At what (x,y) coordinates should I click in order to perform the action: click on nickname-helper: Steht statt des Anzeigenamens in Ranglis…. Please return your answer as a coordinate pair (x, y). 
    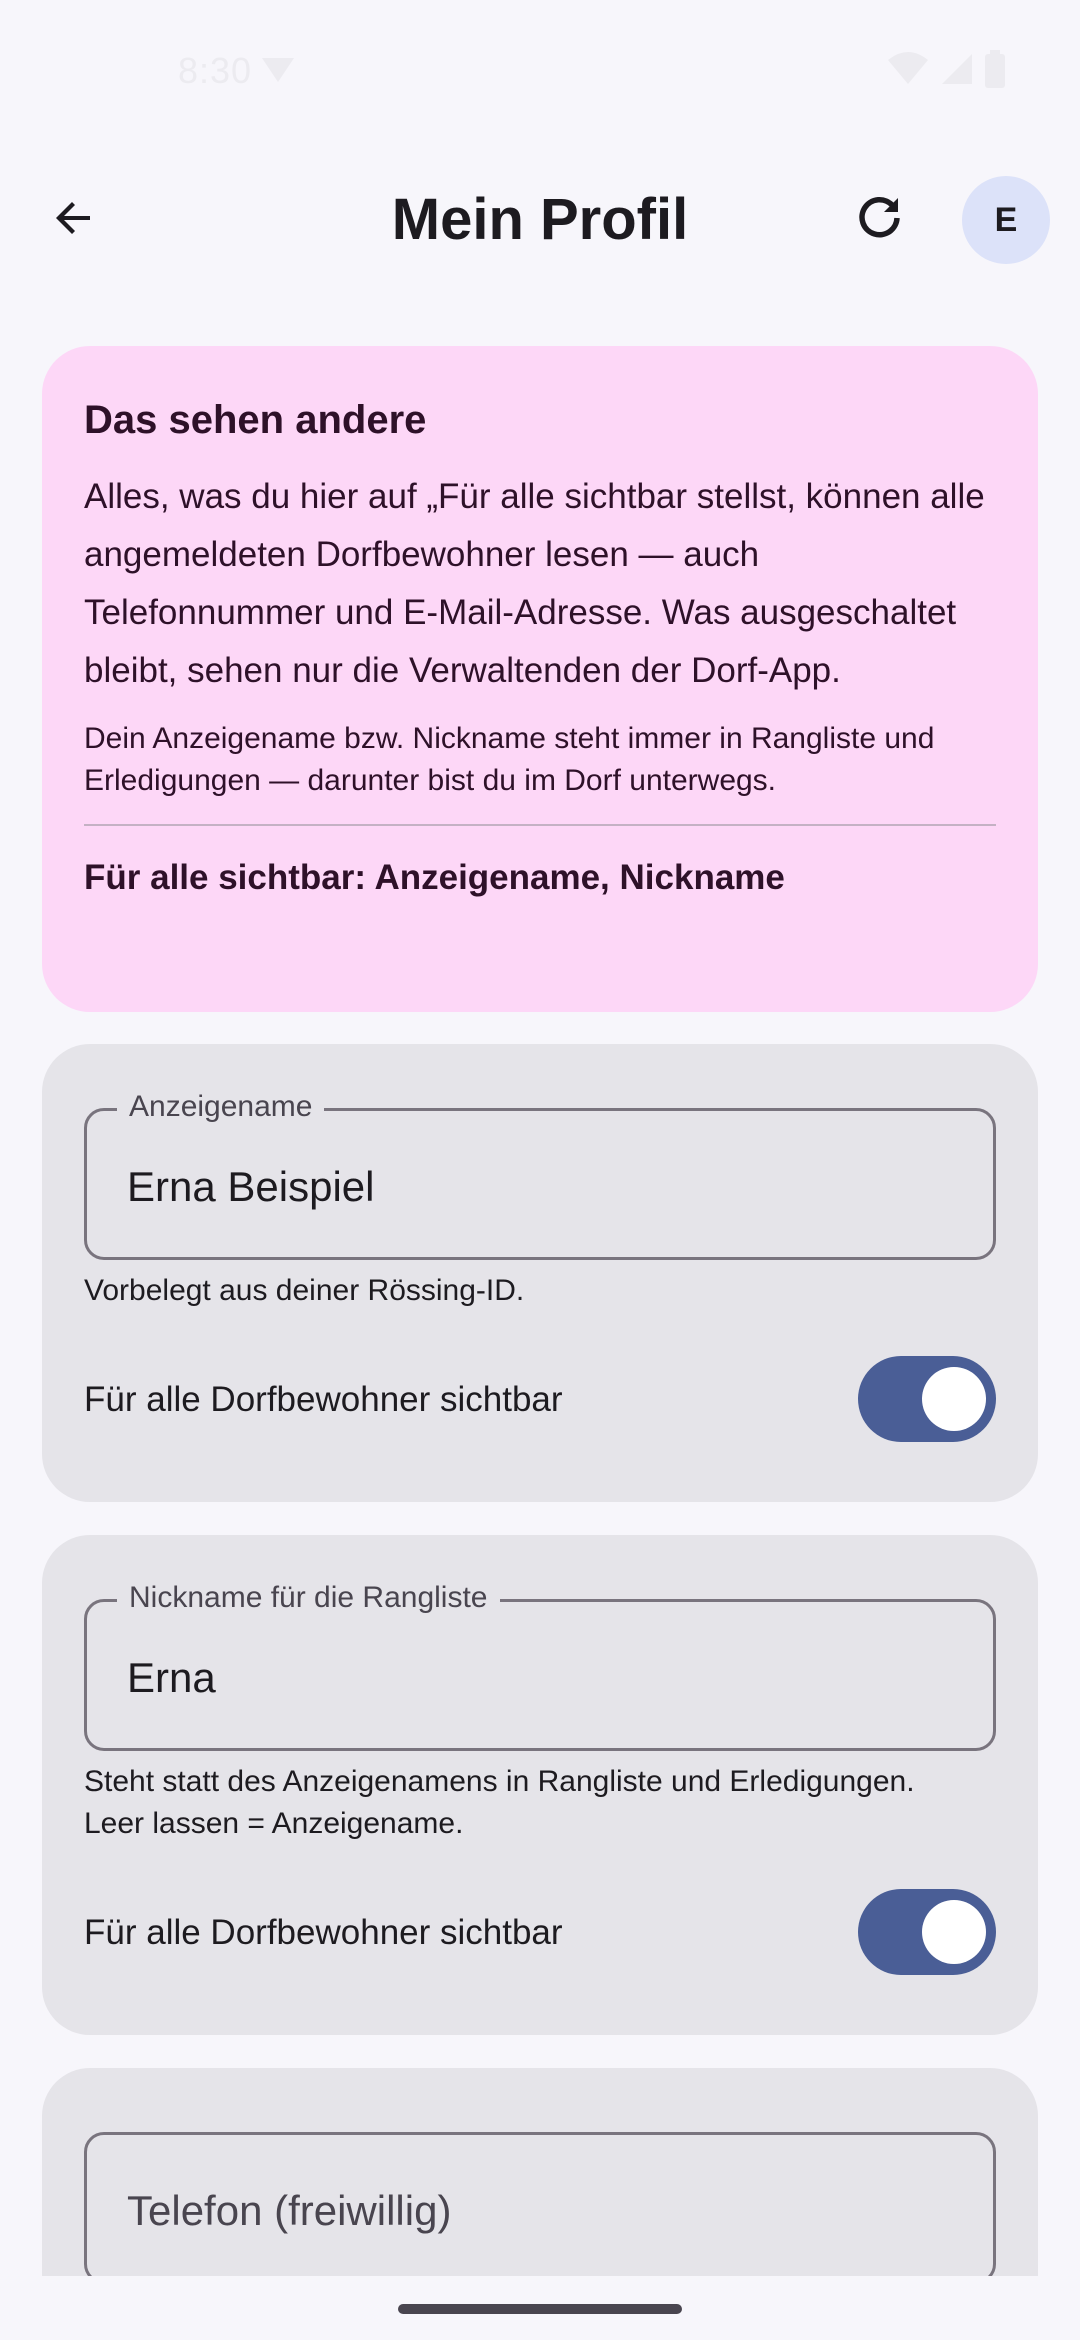
    Looking at the image, I should click on (540, 1803).